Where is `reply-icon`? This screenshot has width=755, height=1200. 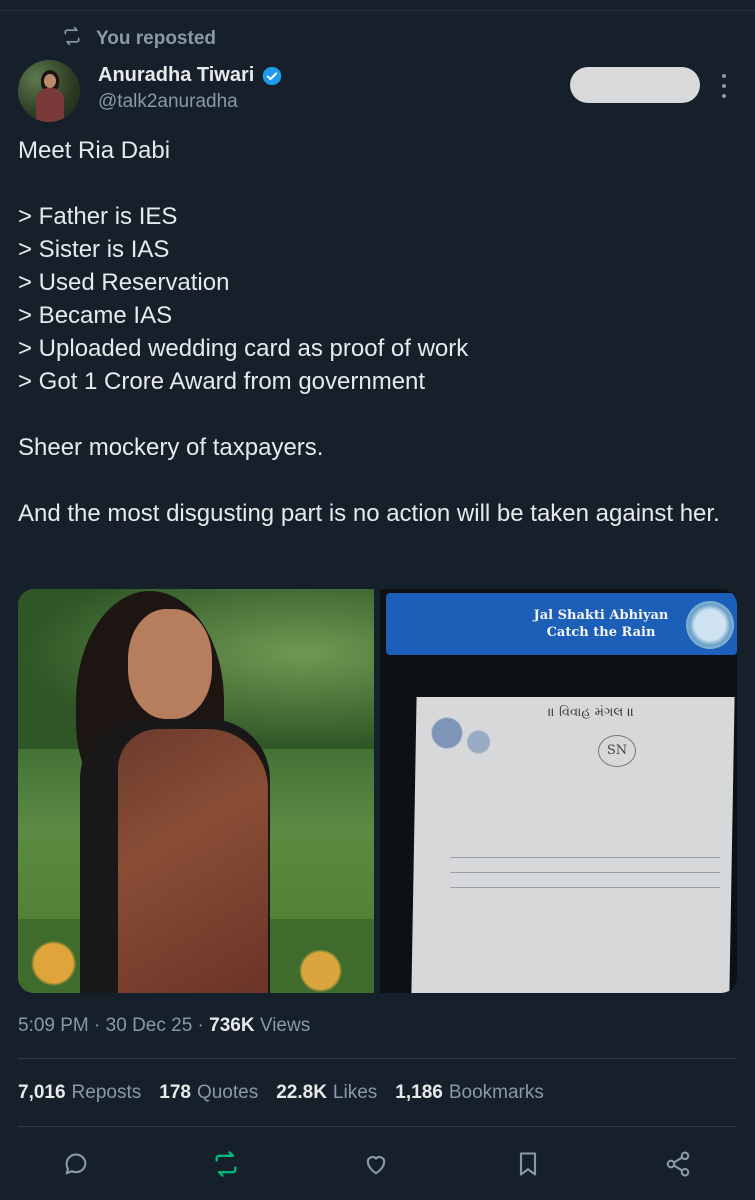
reply-icon is located at coordinates (76, 1164).